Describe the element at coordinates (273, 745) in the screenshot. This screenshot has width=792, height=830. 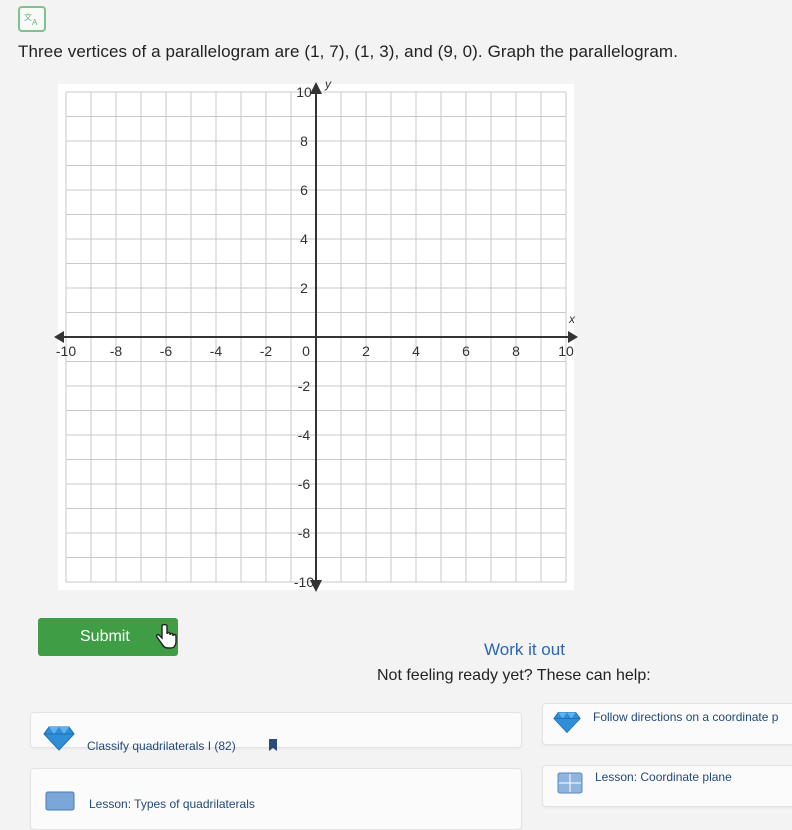
I see `bookmark-icon` at that location.